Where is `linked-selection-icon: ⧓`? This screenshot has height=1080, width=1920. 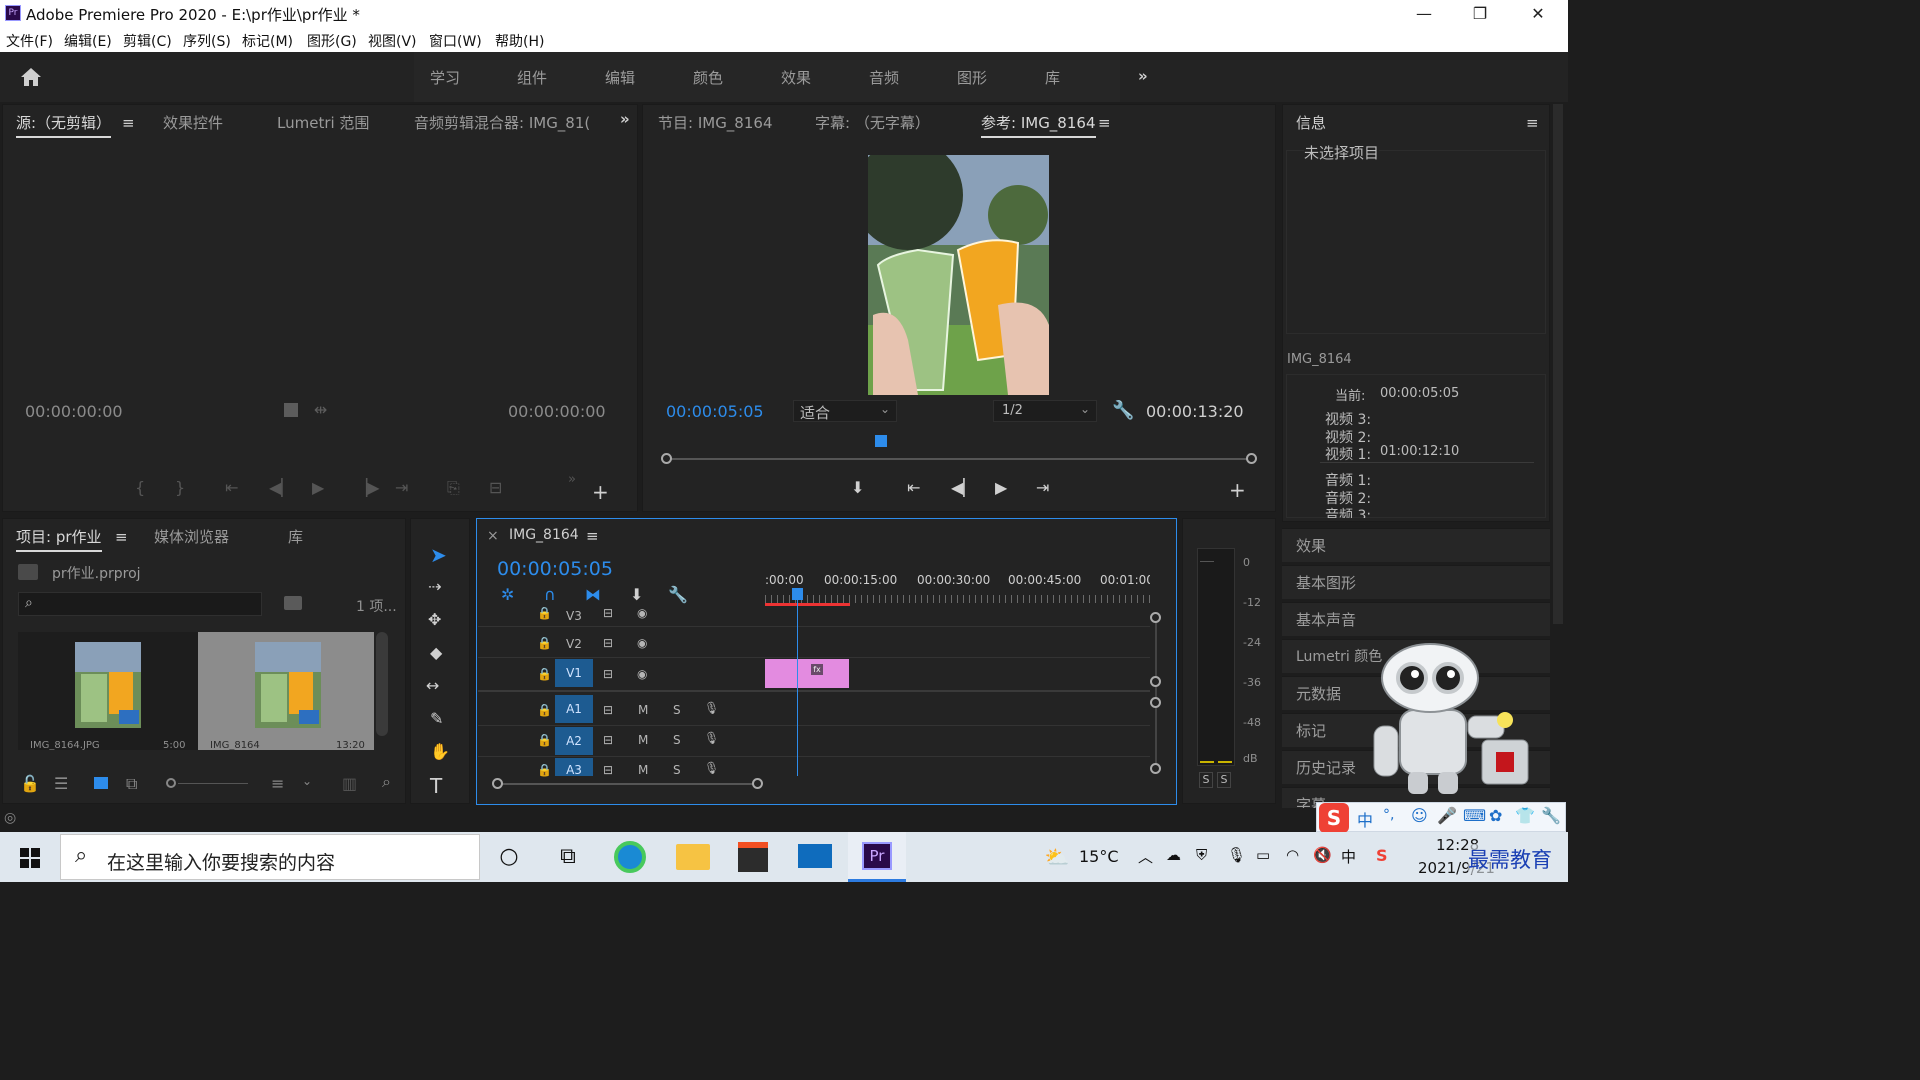
linked-selection-icon: ⧓ is located at coordinates (593, 594).